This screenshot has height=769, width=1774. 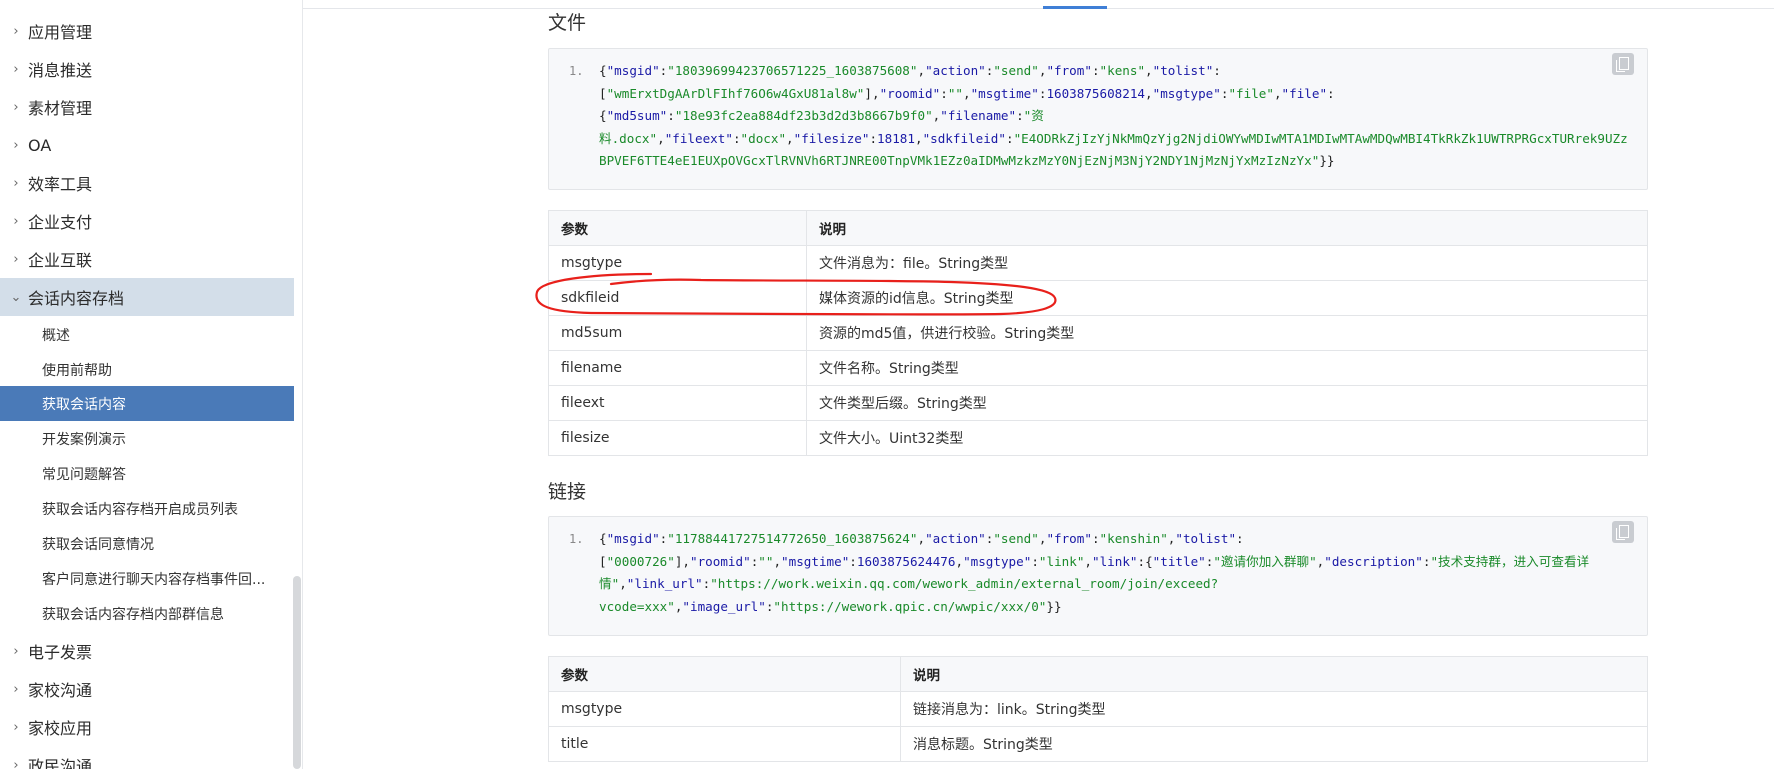 What do you see at coordinates (147, 438) in the screenshot?
I see `sidebar-subitem-dev-demo: 开发案例演示` at bounding box center [147, 438].